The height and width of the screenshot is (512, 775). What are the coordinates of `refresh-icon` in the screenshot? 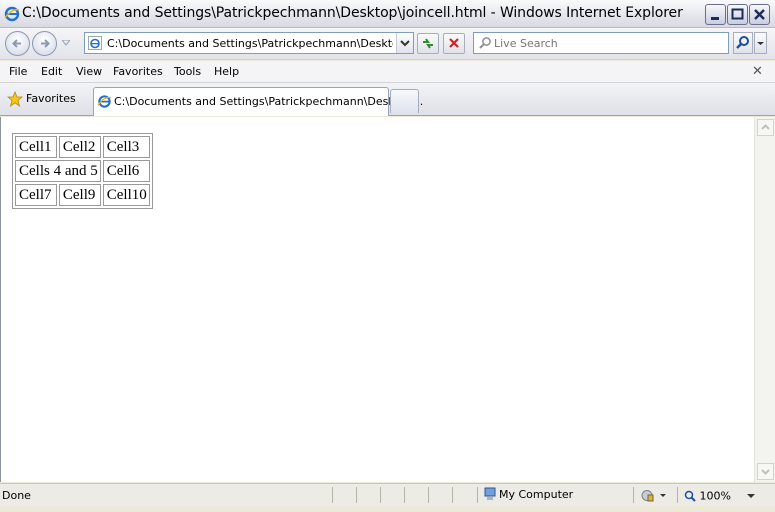 It's located at (428, 43).